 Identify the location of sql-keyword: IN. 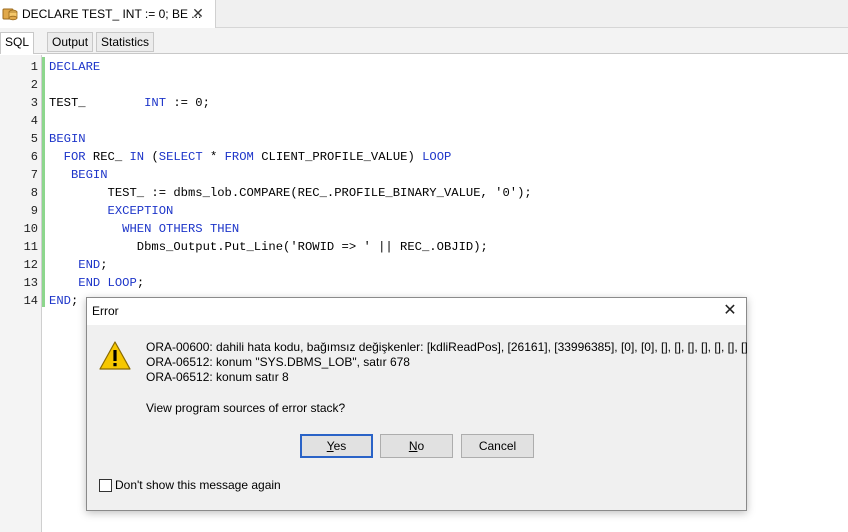
(137, 157).